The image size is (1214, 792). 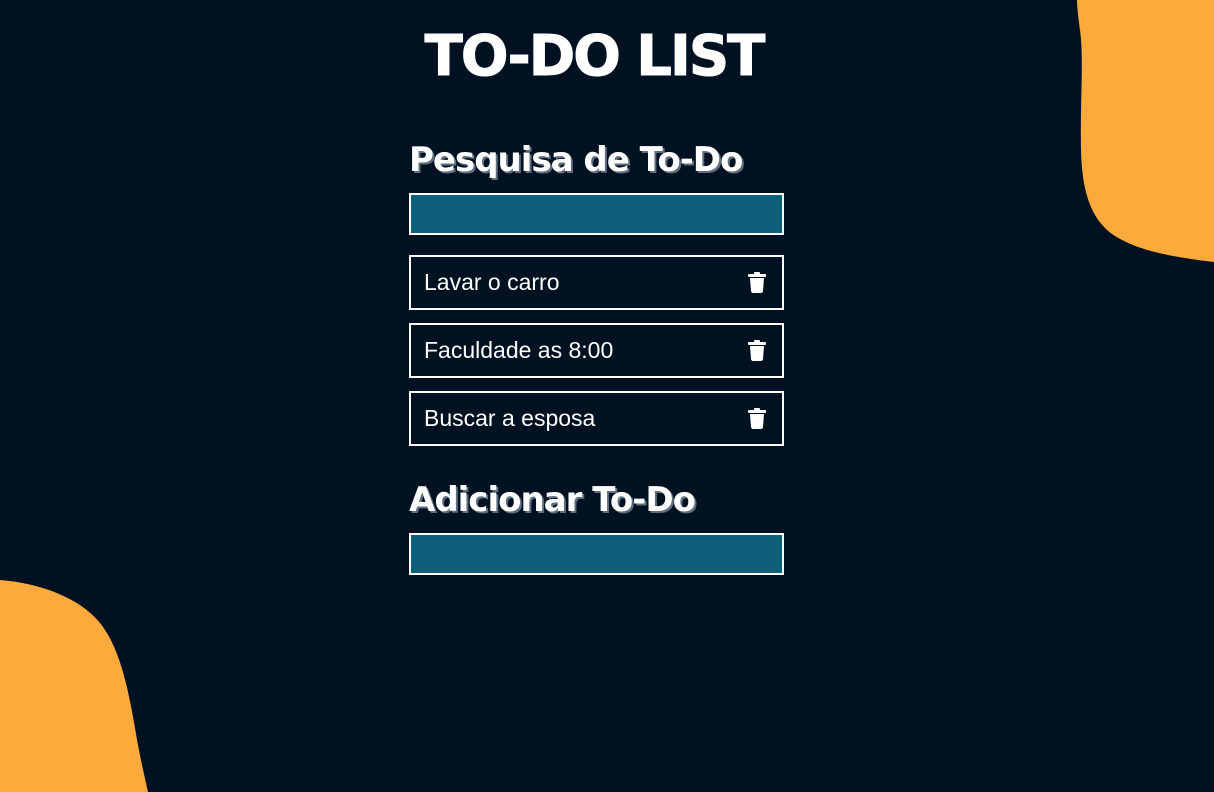 I want to click on todo-item: Faculdade as 8:00, so click(x=596, y=350).